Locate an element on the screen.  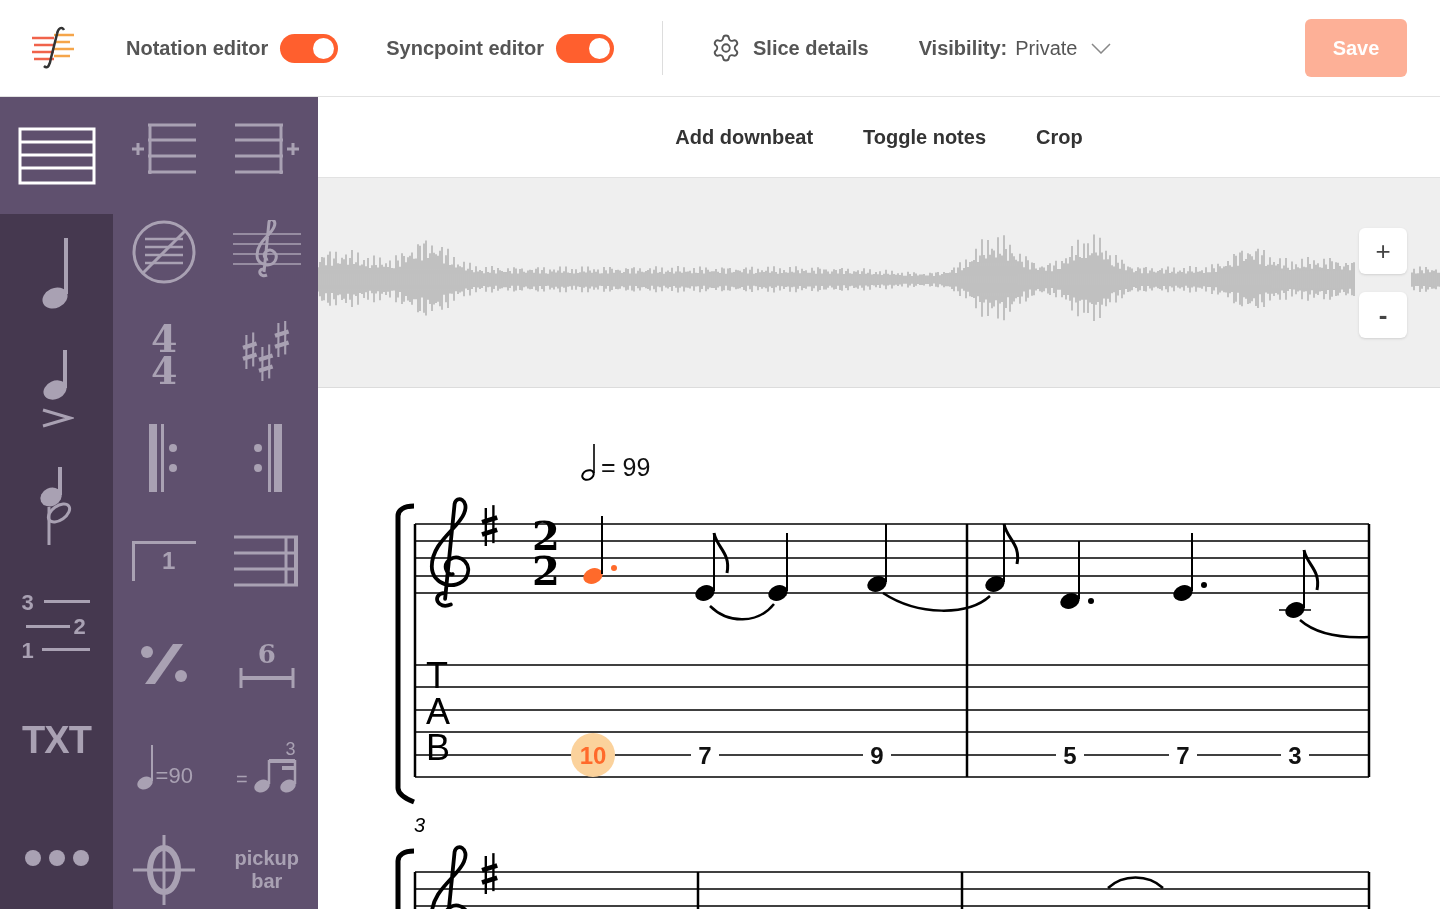
simile-icon is located at coordinates (164, 663).